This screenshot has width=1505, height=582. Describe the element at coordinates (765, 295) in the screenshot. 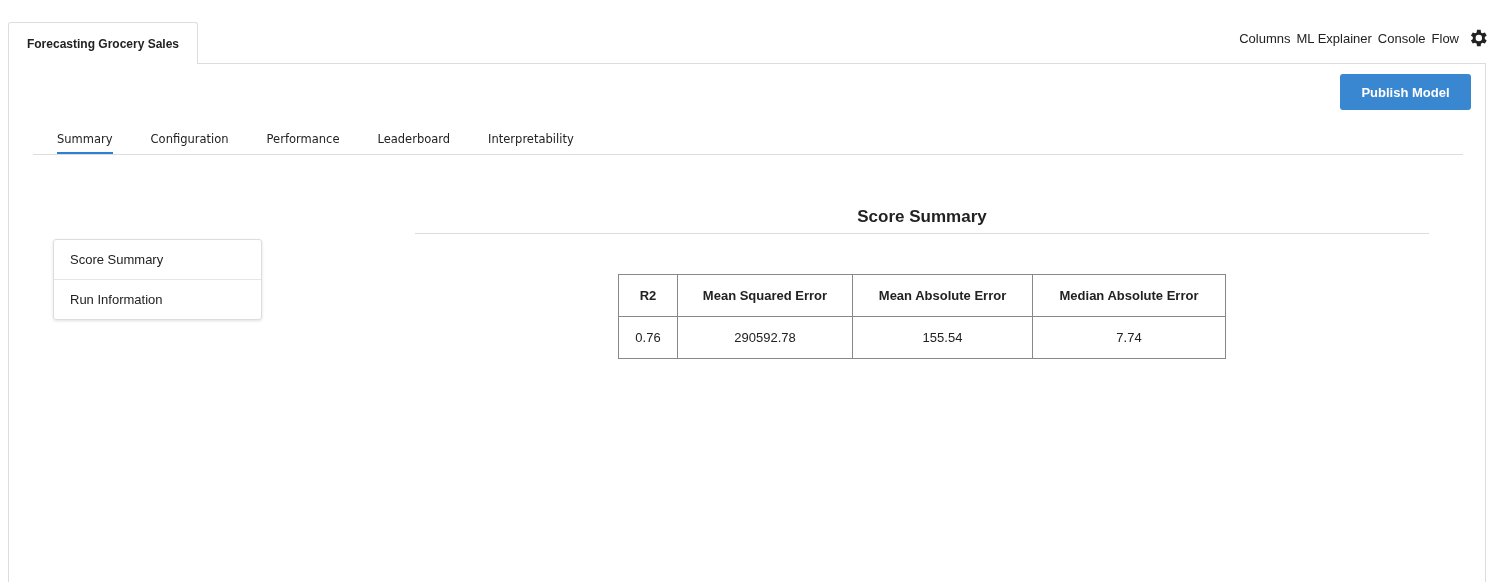

I see `column-header: Mean Squared Error` at that location.